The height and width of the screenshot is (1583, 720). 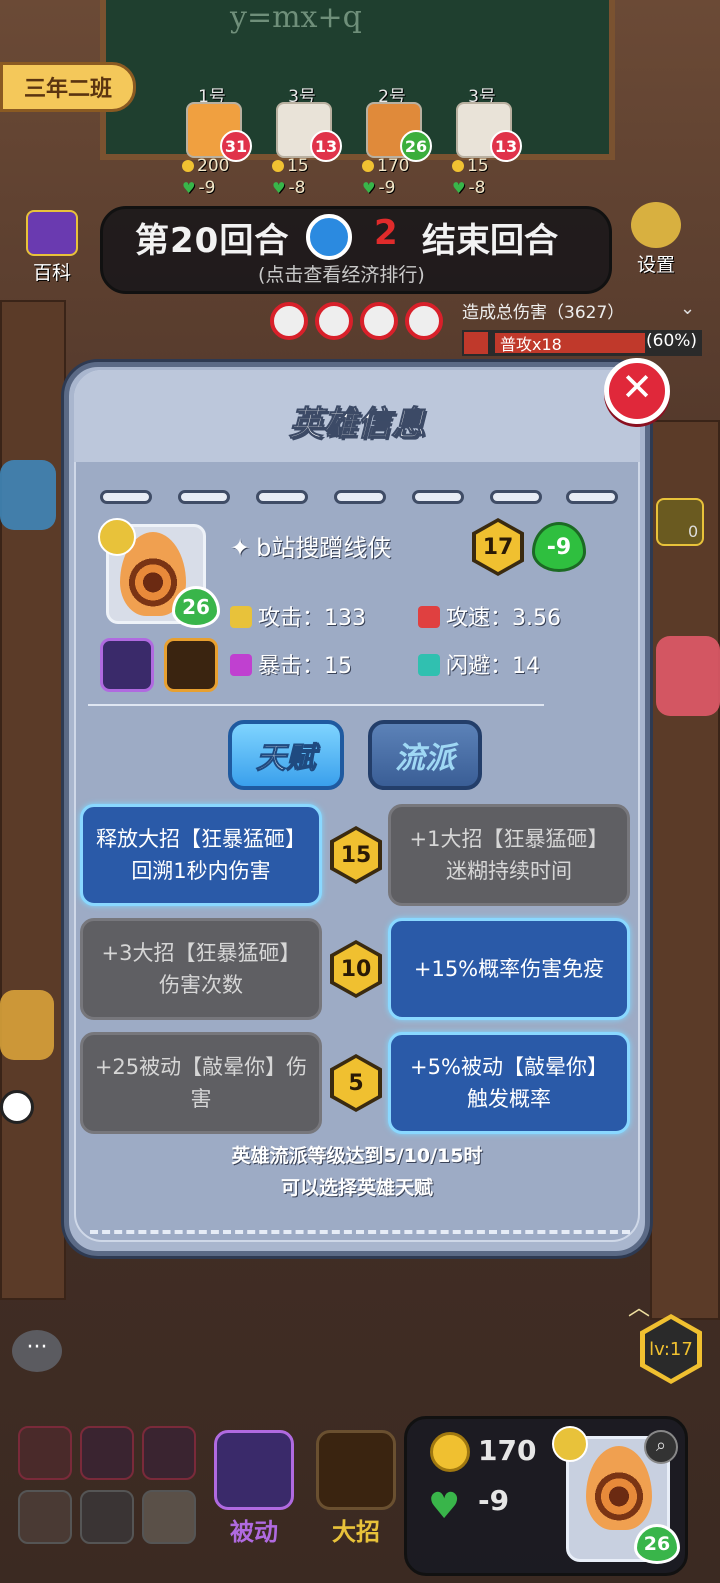 What do you see at coordinates (107, 1453) in the screenshot?
I see `shop-cart-icon` at bounding box center [107, 1453].